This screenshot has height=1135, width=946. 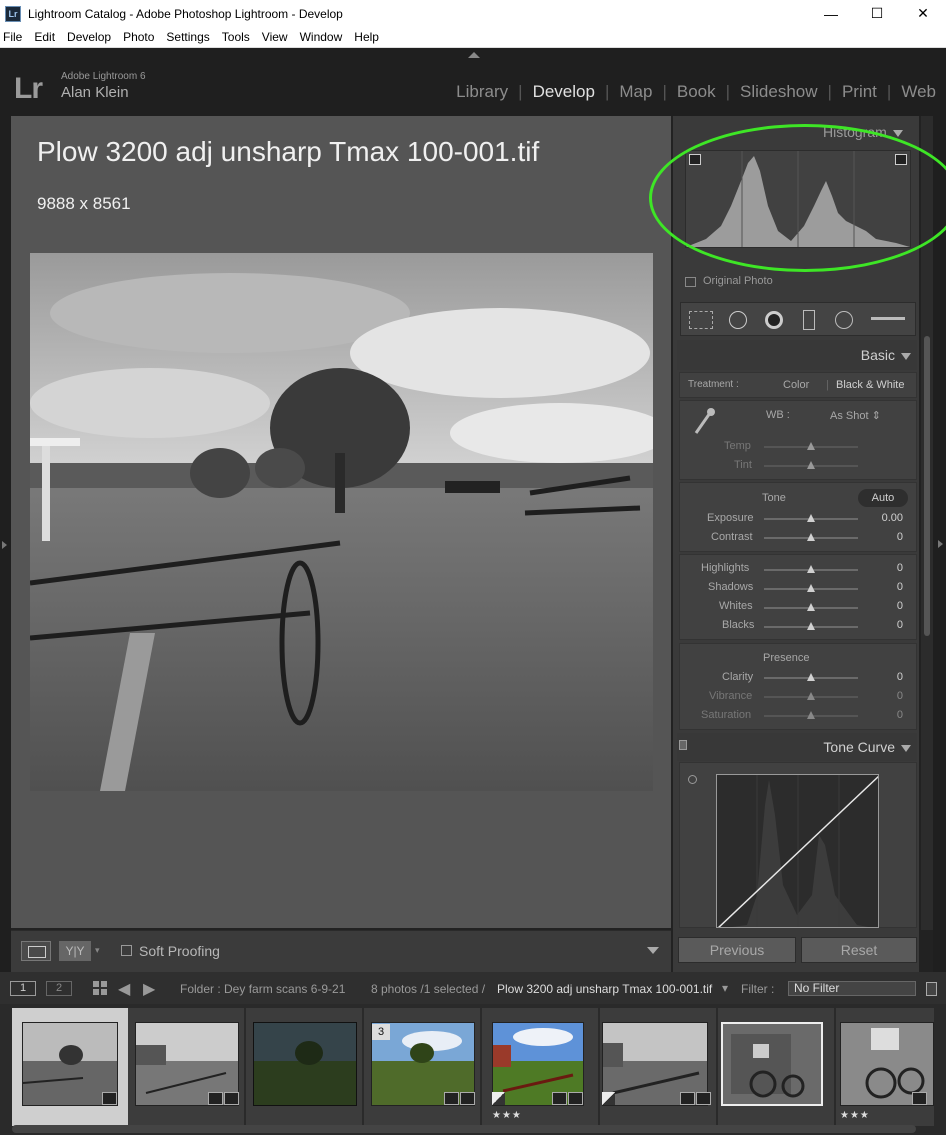 I want to click on whites-slider-knob, so click(x=811, y=607).